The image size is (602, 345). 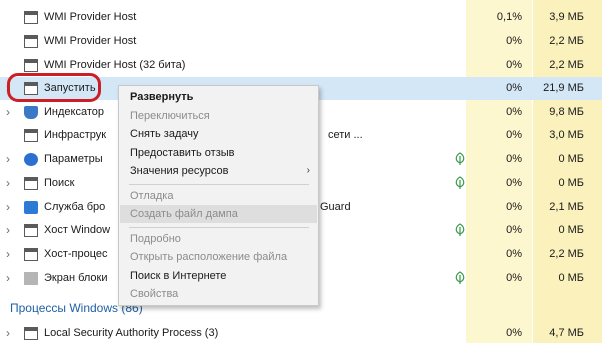 What do you see at coordinates (301, 41) in the screenshot?
I see `process-row: WMI Provider Host 0% 2,2 МБ` at bounding box center [301, 41].